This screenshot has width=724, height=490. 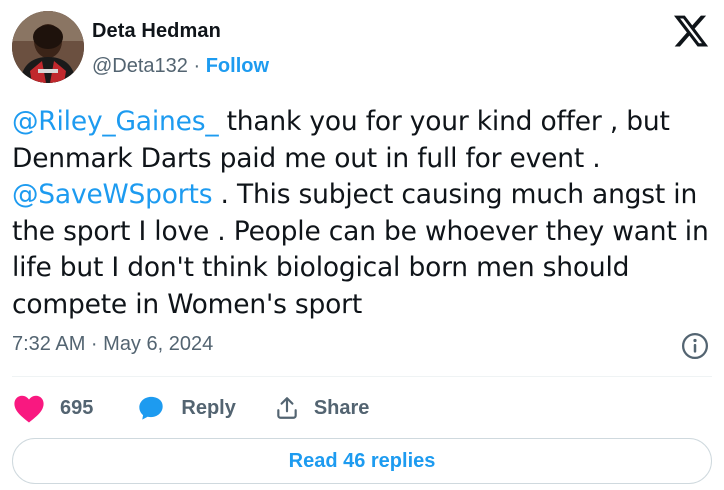 What do you see at coordinates (341, 407) in the screenshot?
I see `share-label: Share` at bounding box center [341, 407].